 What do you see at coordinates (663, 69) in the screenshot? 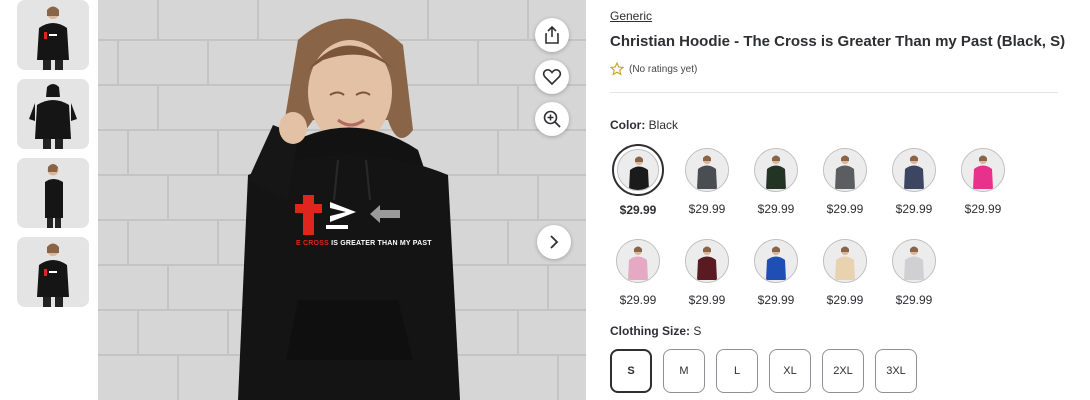
I see `rating-text: (No ratings yet)` at bounding box center [663, 69].